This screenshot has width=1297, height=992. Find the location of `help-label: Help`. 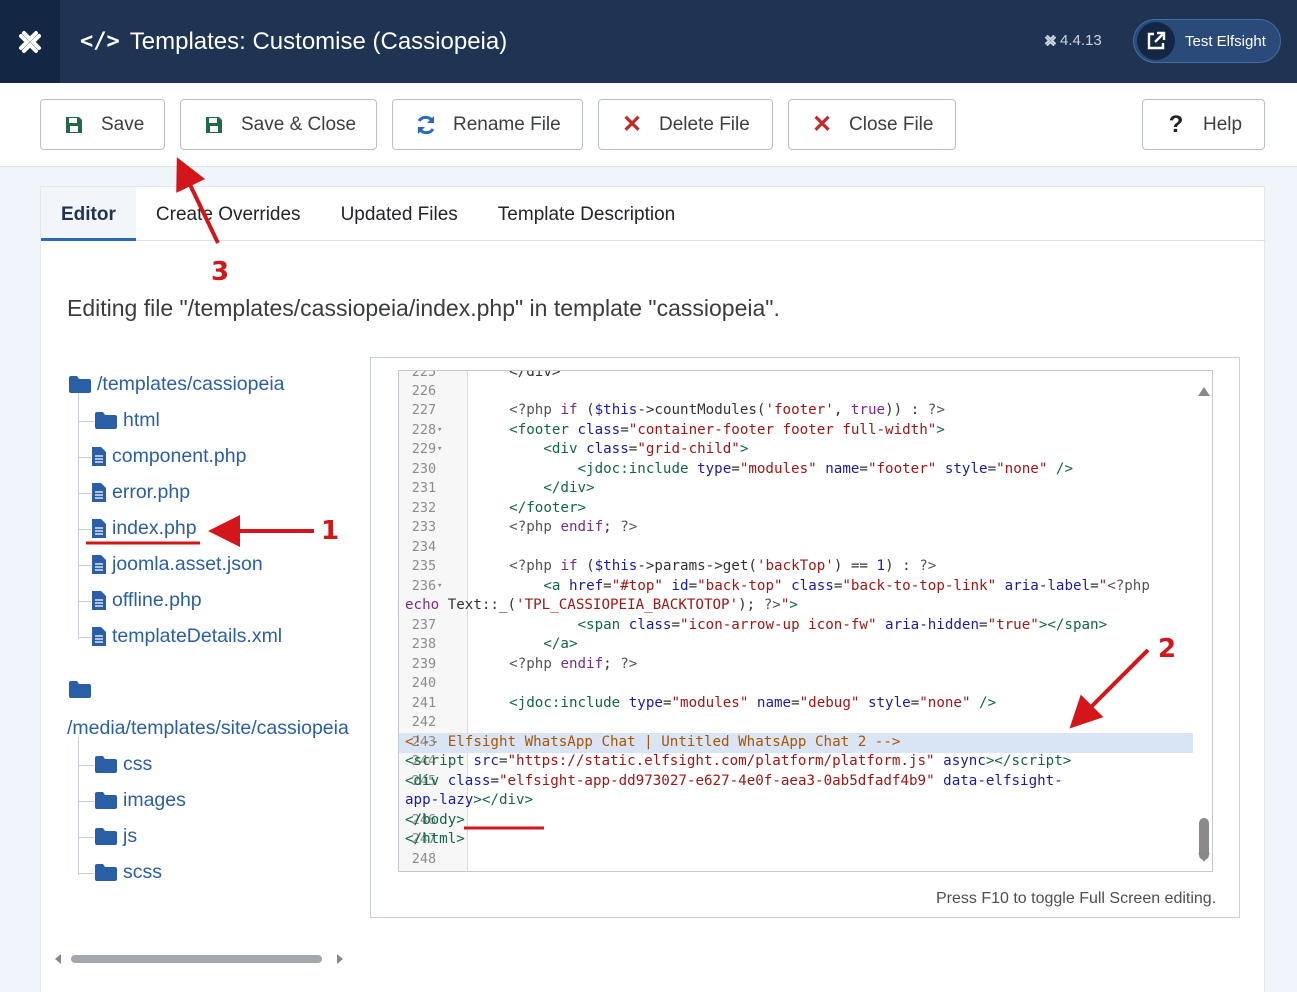

help-label: Help is located at coordinates (1223, 124).